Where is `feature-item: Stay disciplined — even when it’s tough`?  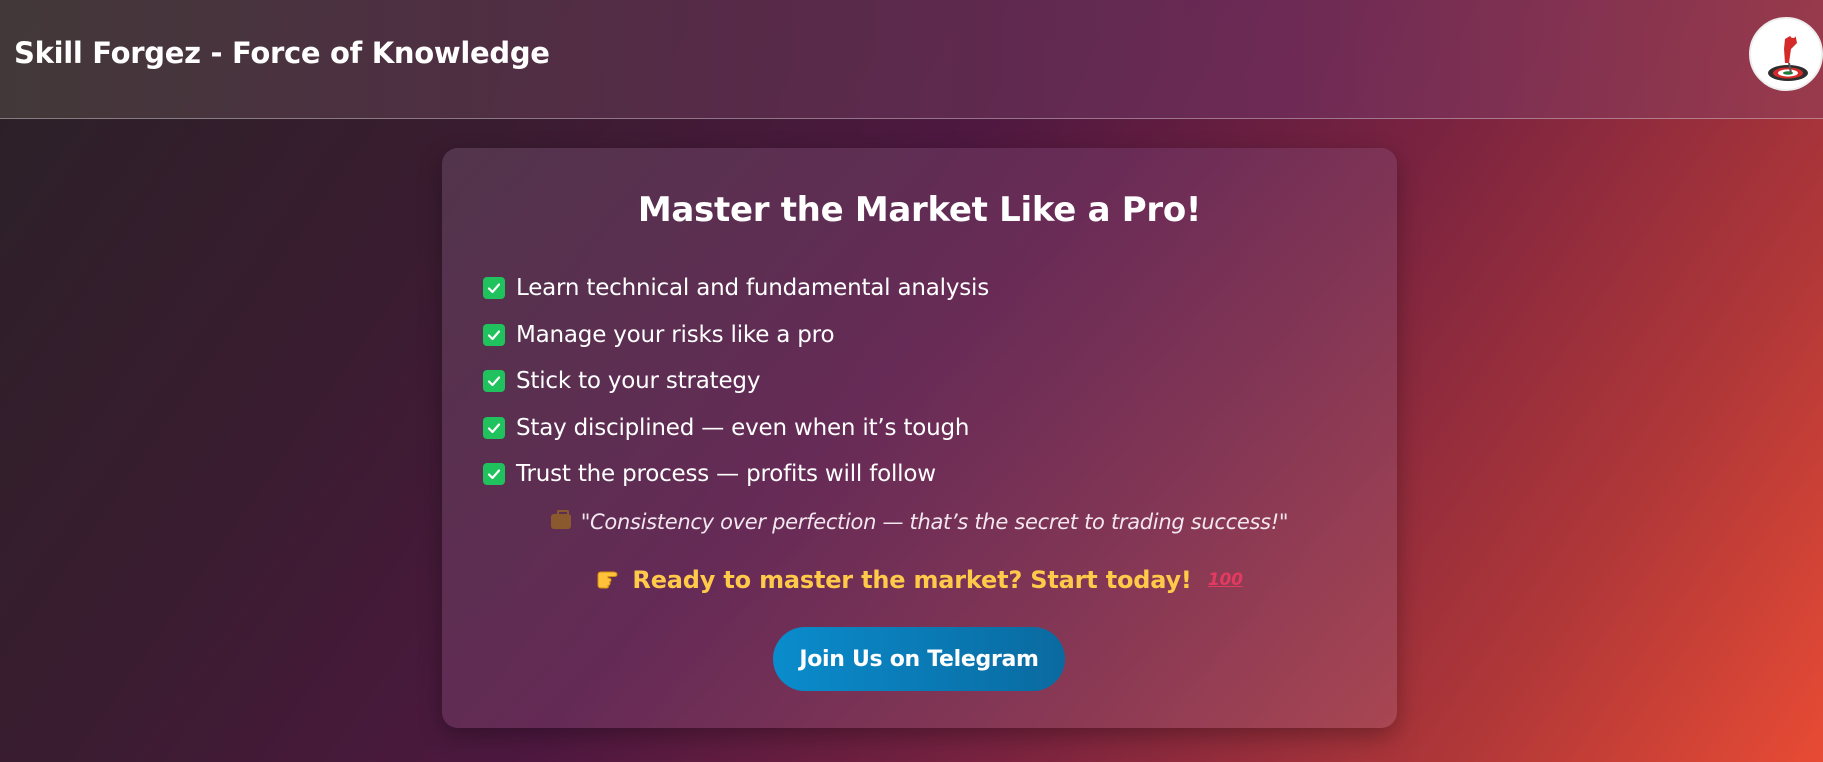 feature-item: Stay disciplined — even when it’s tough is located at coordinates (736, 428).